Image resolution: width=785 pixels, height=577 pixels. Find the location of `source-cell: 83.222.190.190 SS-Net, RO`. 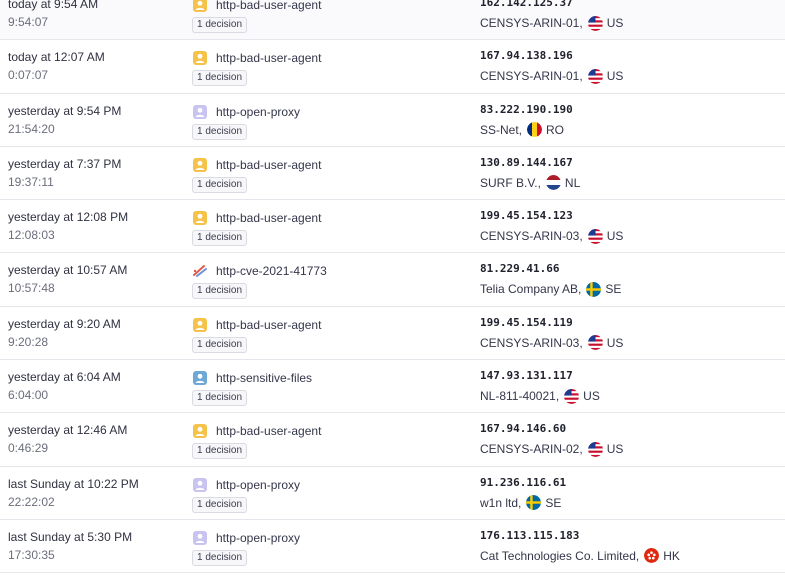

source-cell: 83.222.190.190 SS-Net, RO is located at coordinates (630, 120).